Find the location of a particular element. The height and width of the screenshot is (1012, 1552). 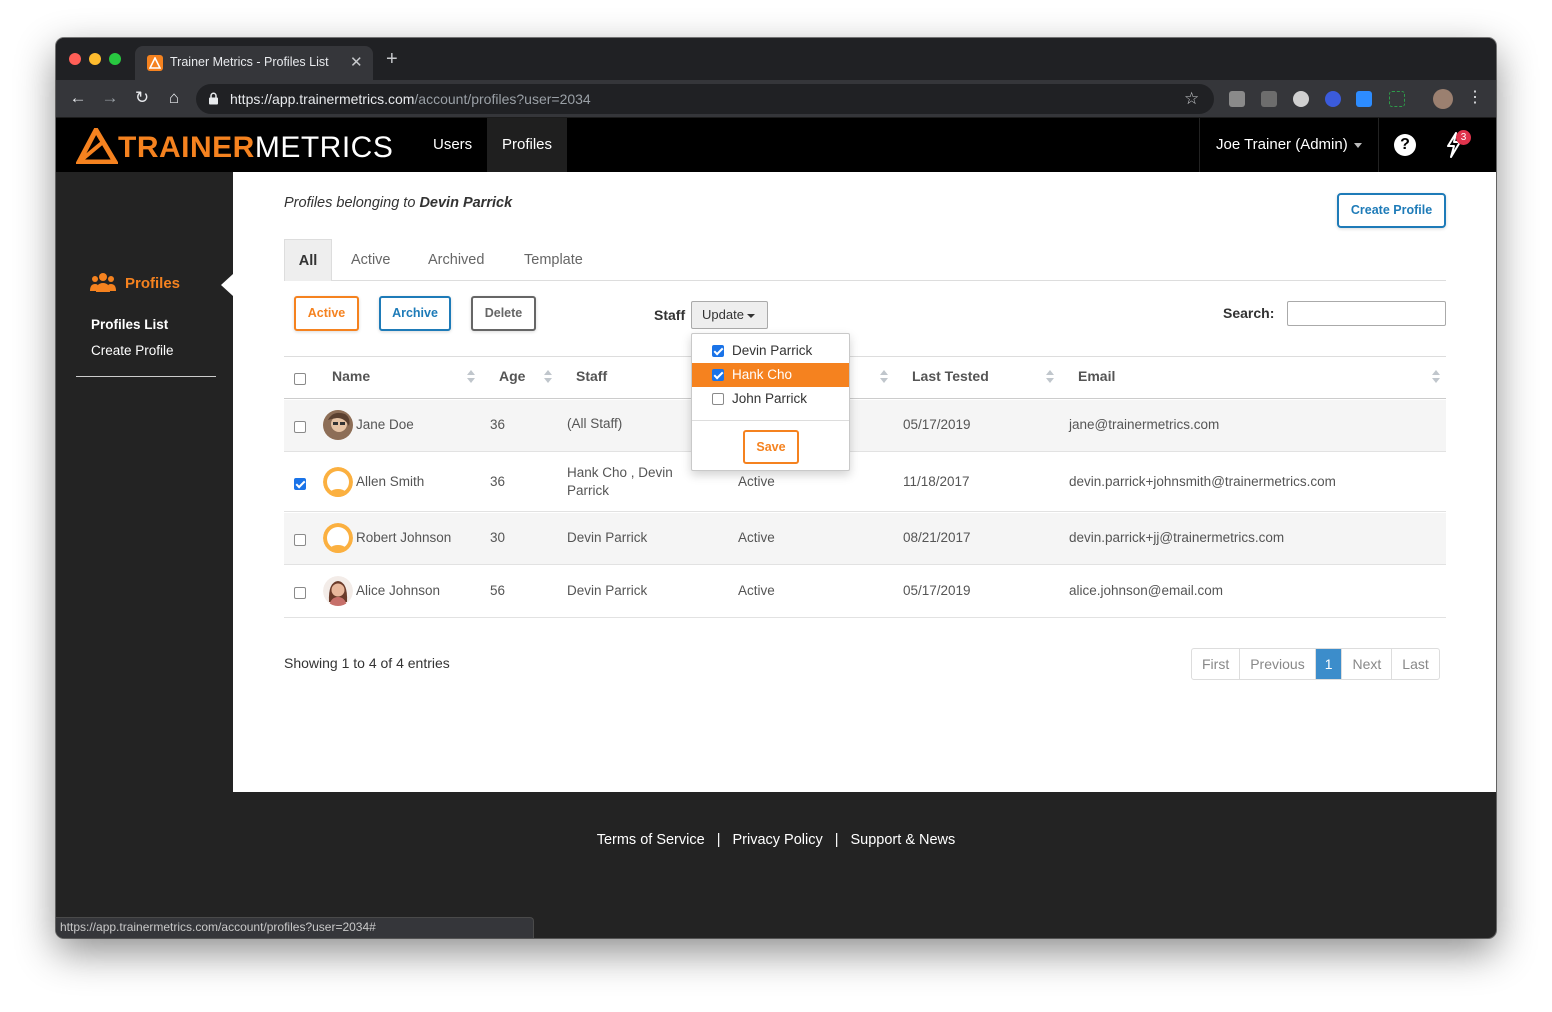

staff-option-hank-cho: Hank Cho is located at coordinates (770, 375).